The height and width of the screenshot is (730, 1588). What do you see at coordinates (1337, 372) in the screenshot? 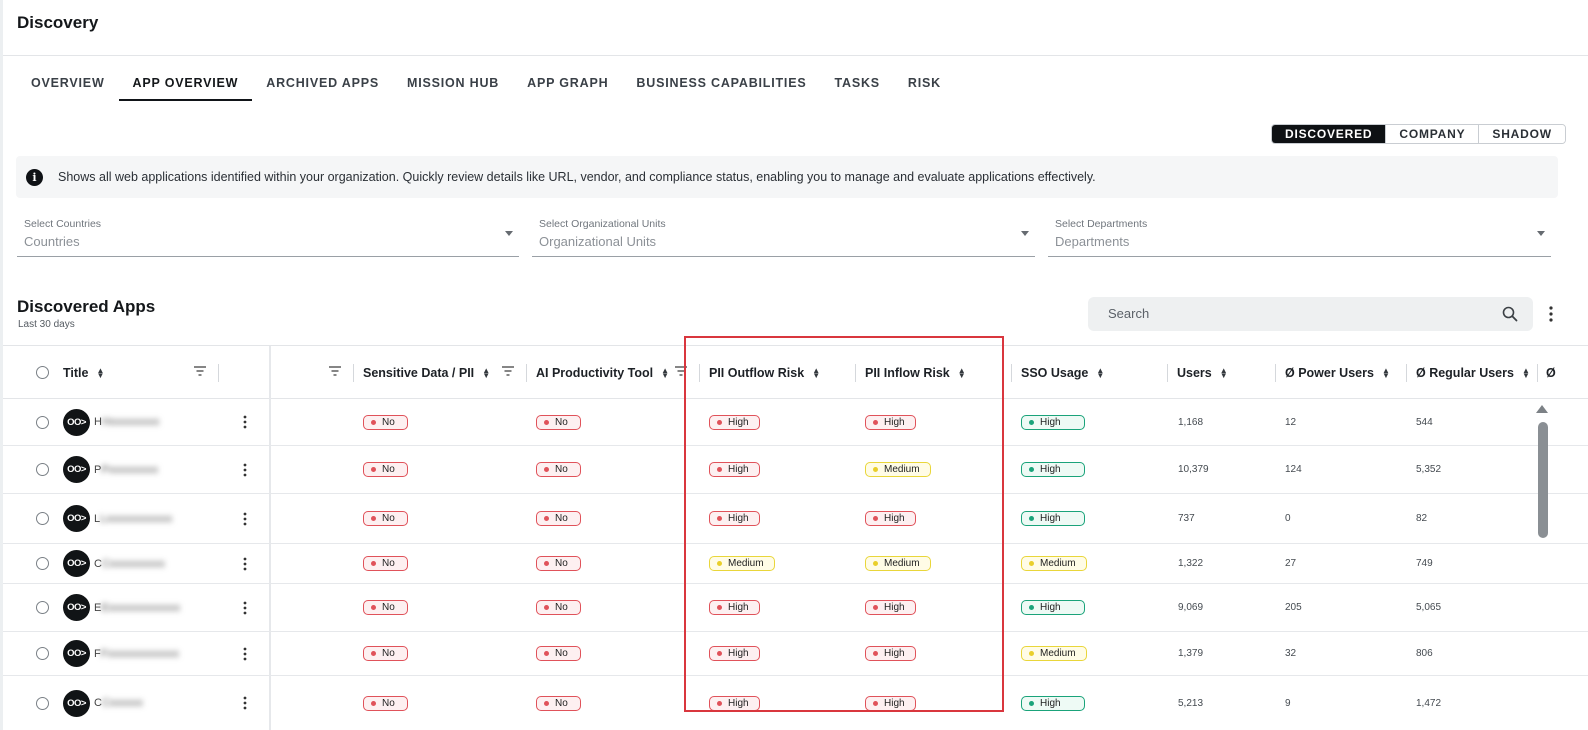
I see `col-power-users: Ø Power Users ▲ ▼` at bounding box center [1337, 372].